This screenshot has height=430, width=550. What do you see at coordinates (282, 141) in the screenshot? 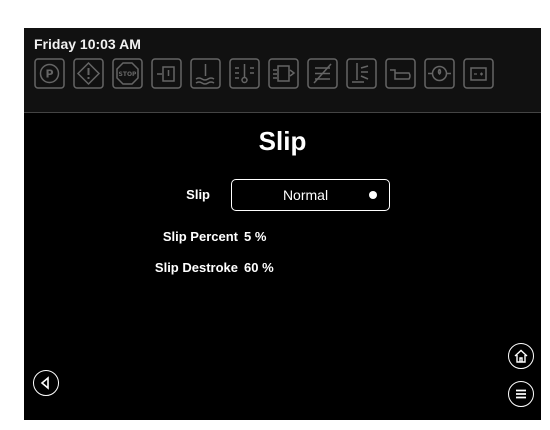
I see `page-title: Slip` at bounding box center [282, 141].